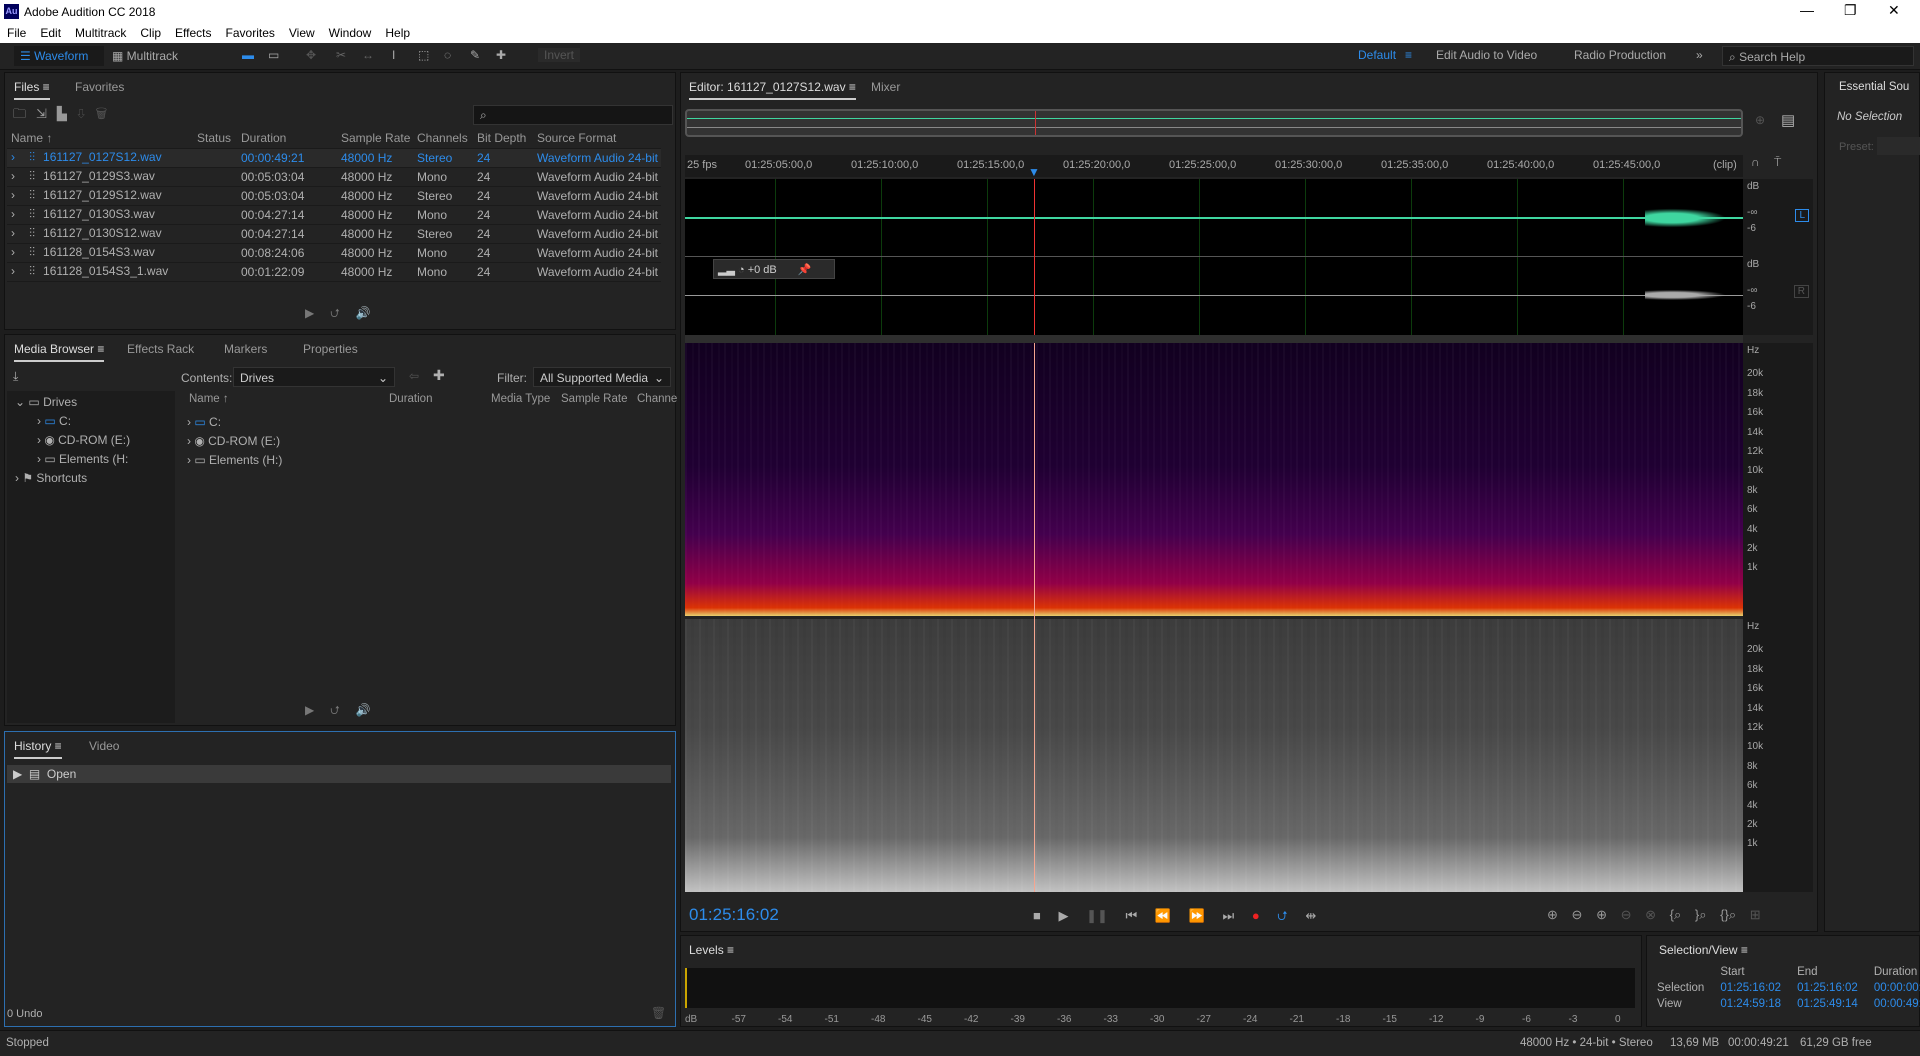 This screenshot has height=1056, width=1920. I want to click on menu-file: File, so click(16, 33).